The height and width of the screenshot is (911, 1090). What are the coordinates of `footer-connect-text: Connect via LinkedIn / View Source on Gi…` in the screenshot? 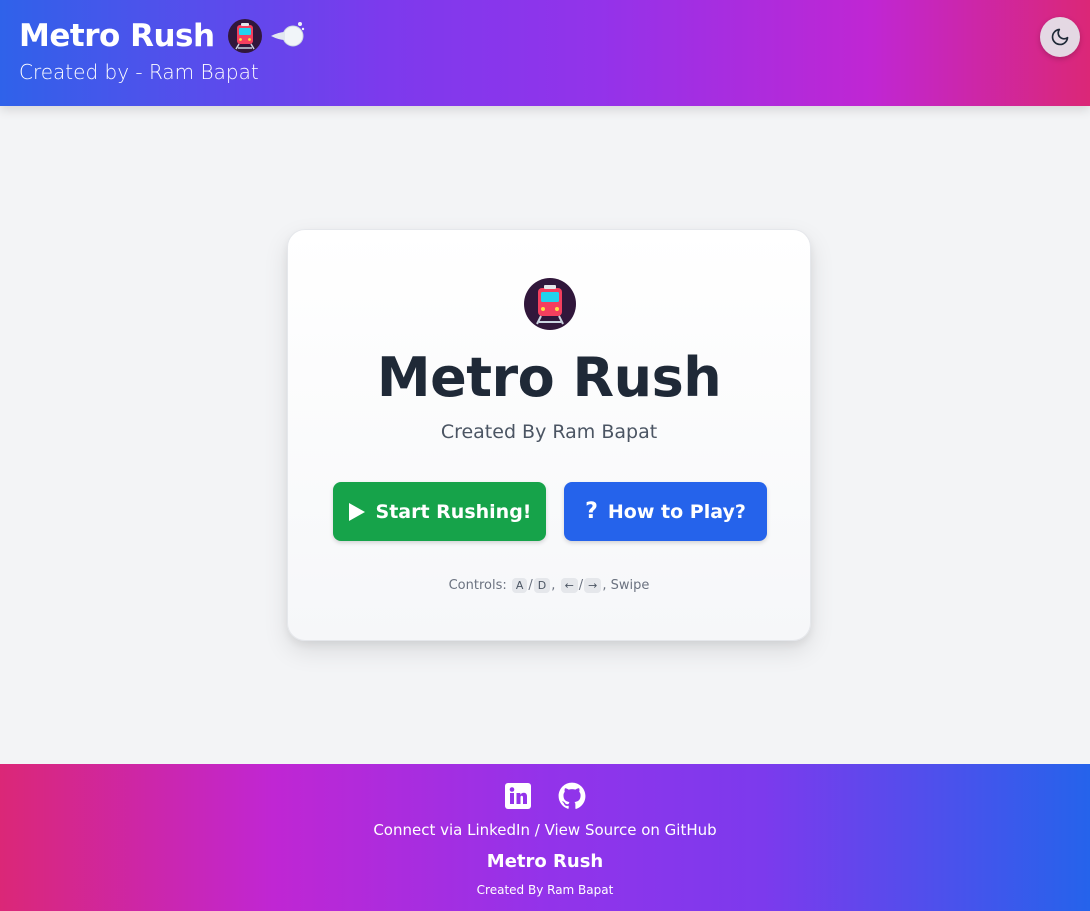 It's located at (545, 830).